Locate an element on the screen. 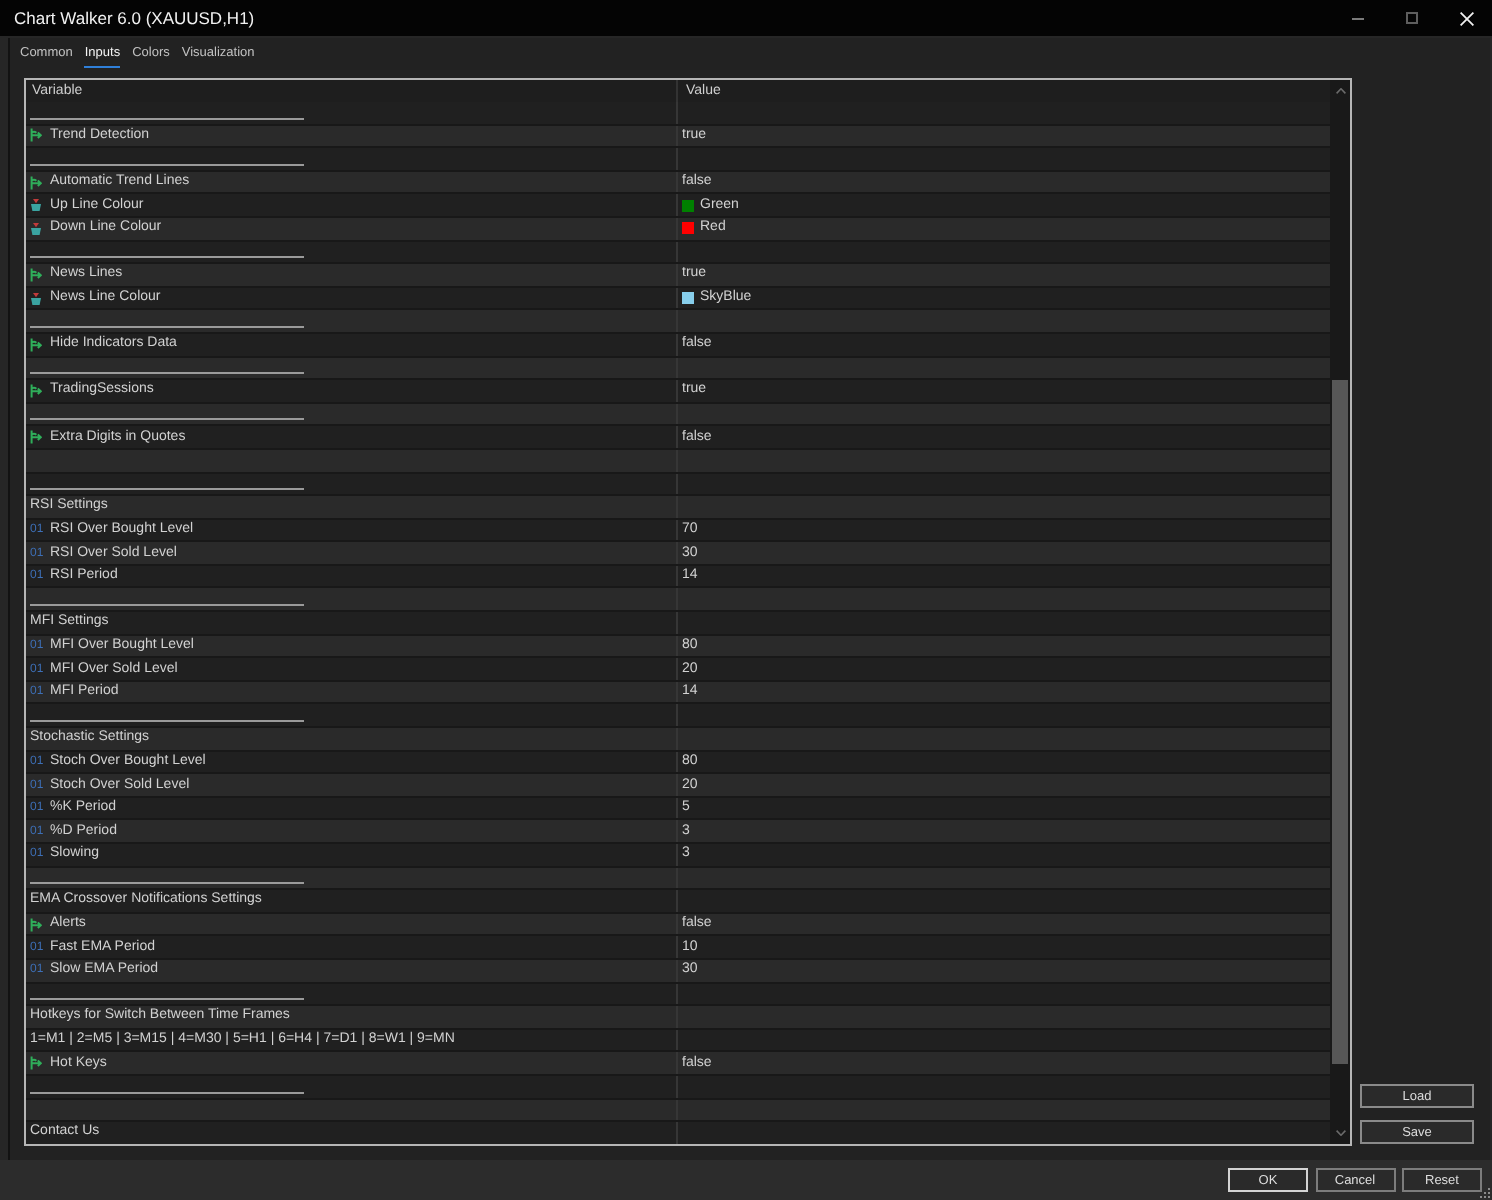  minimize-icon is located at coordinates (1358, 18).